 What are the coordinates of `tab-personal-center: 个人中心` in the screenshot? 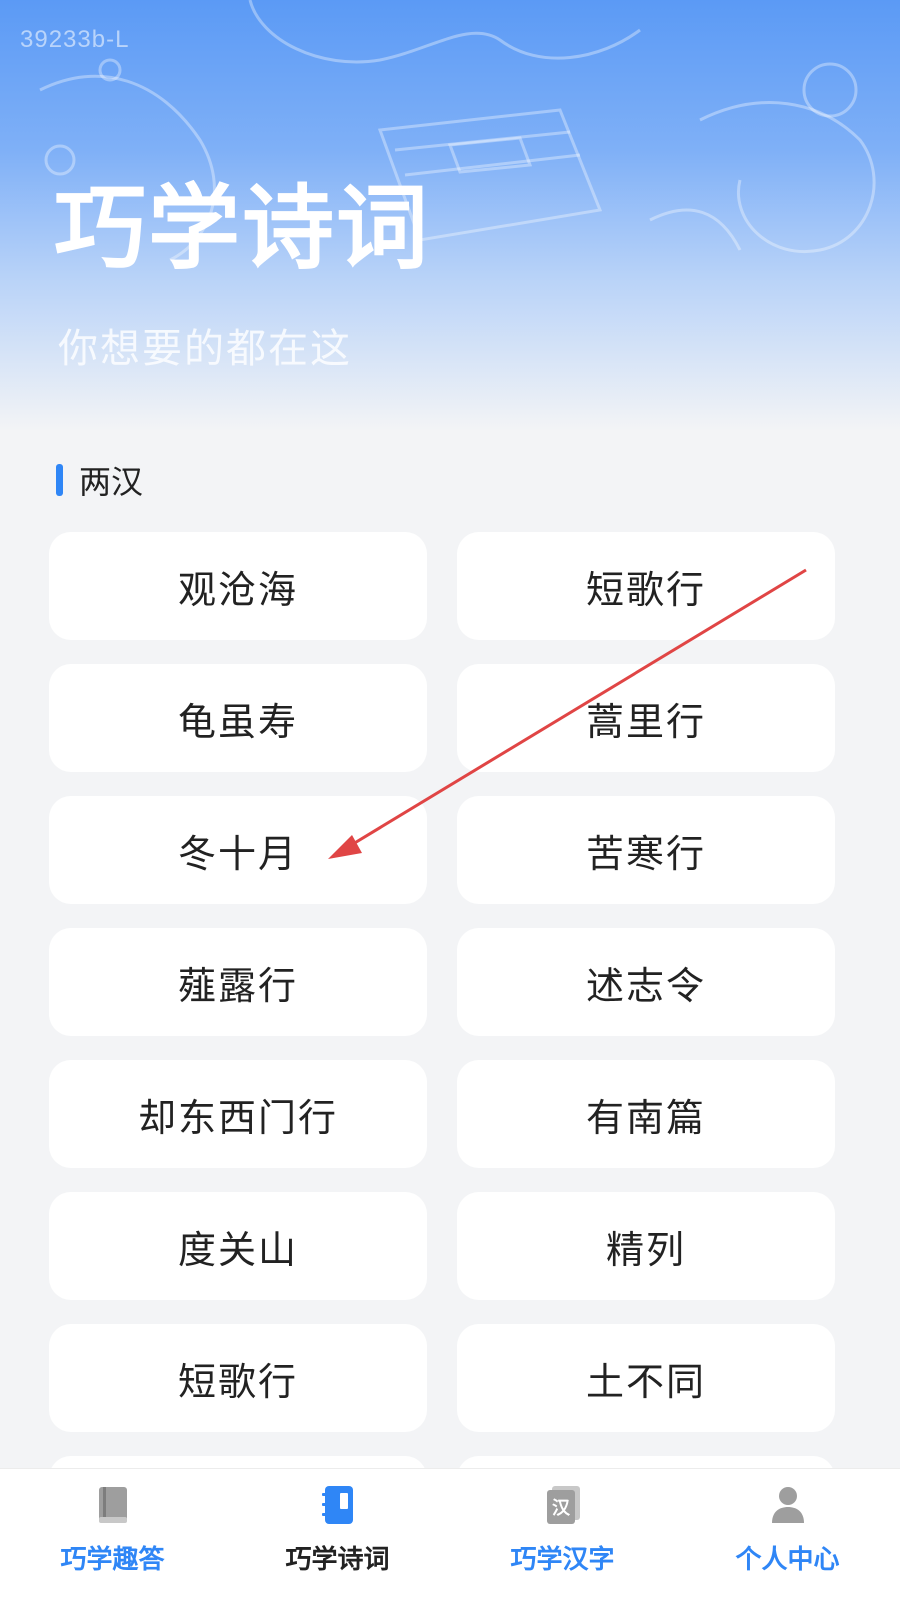 It's located at (787, 1534).